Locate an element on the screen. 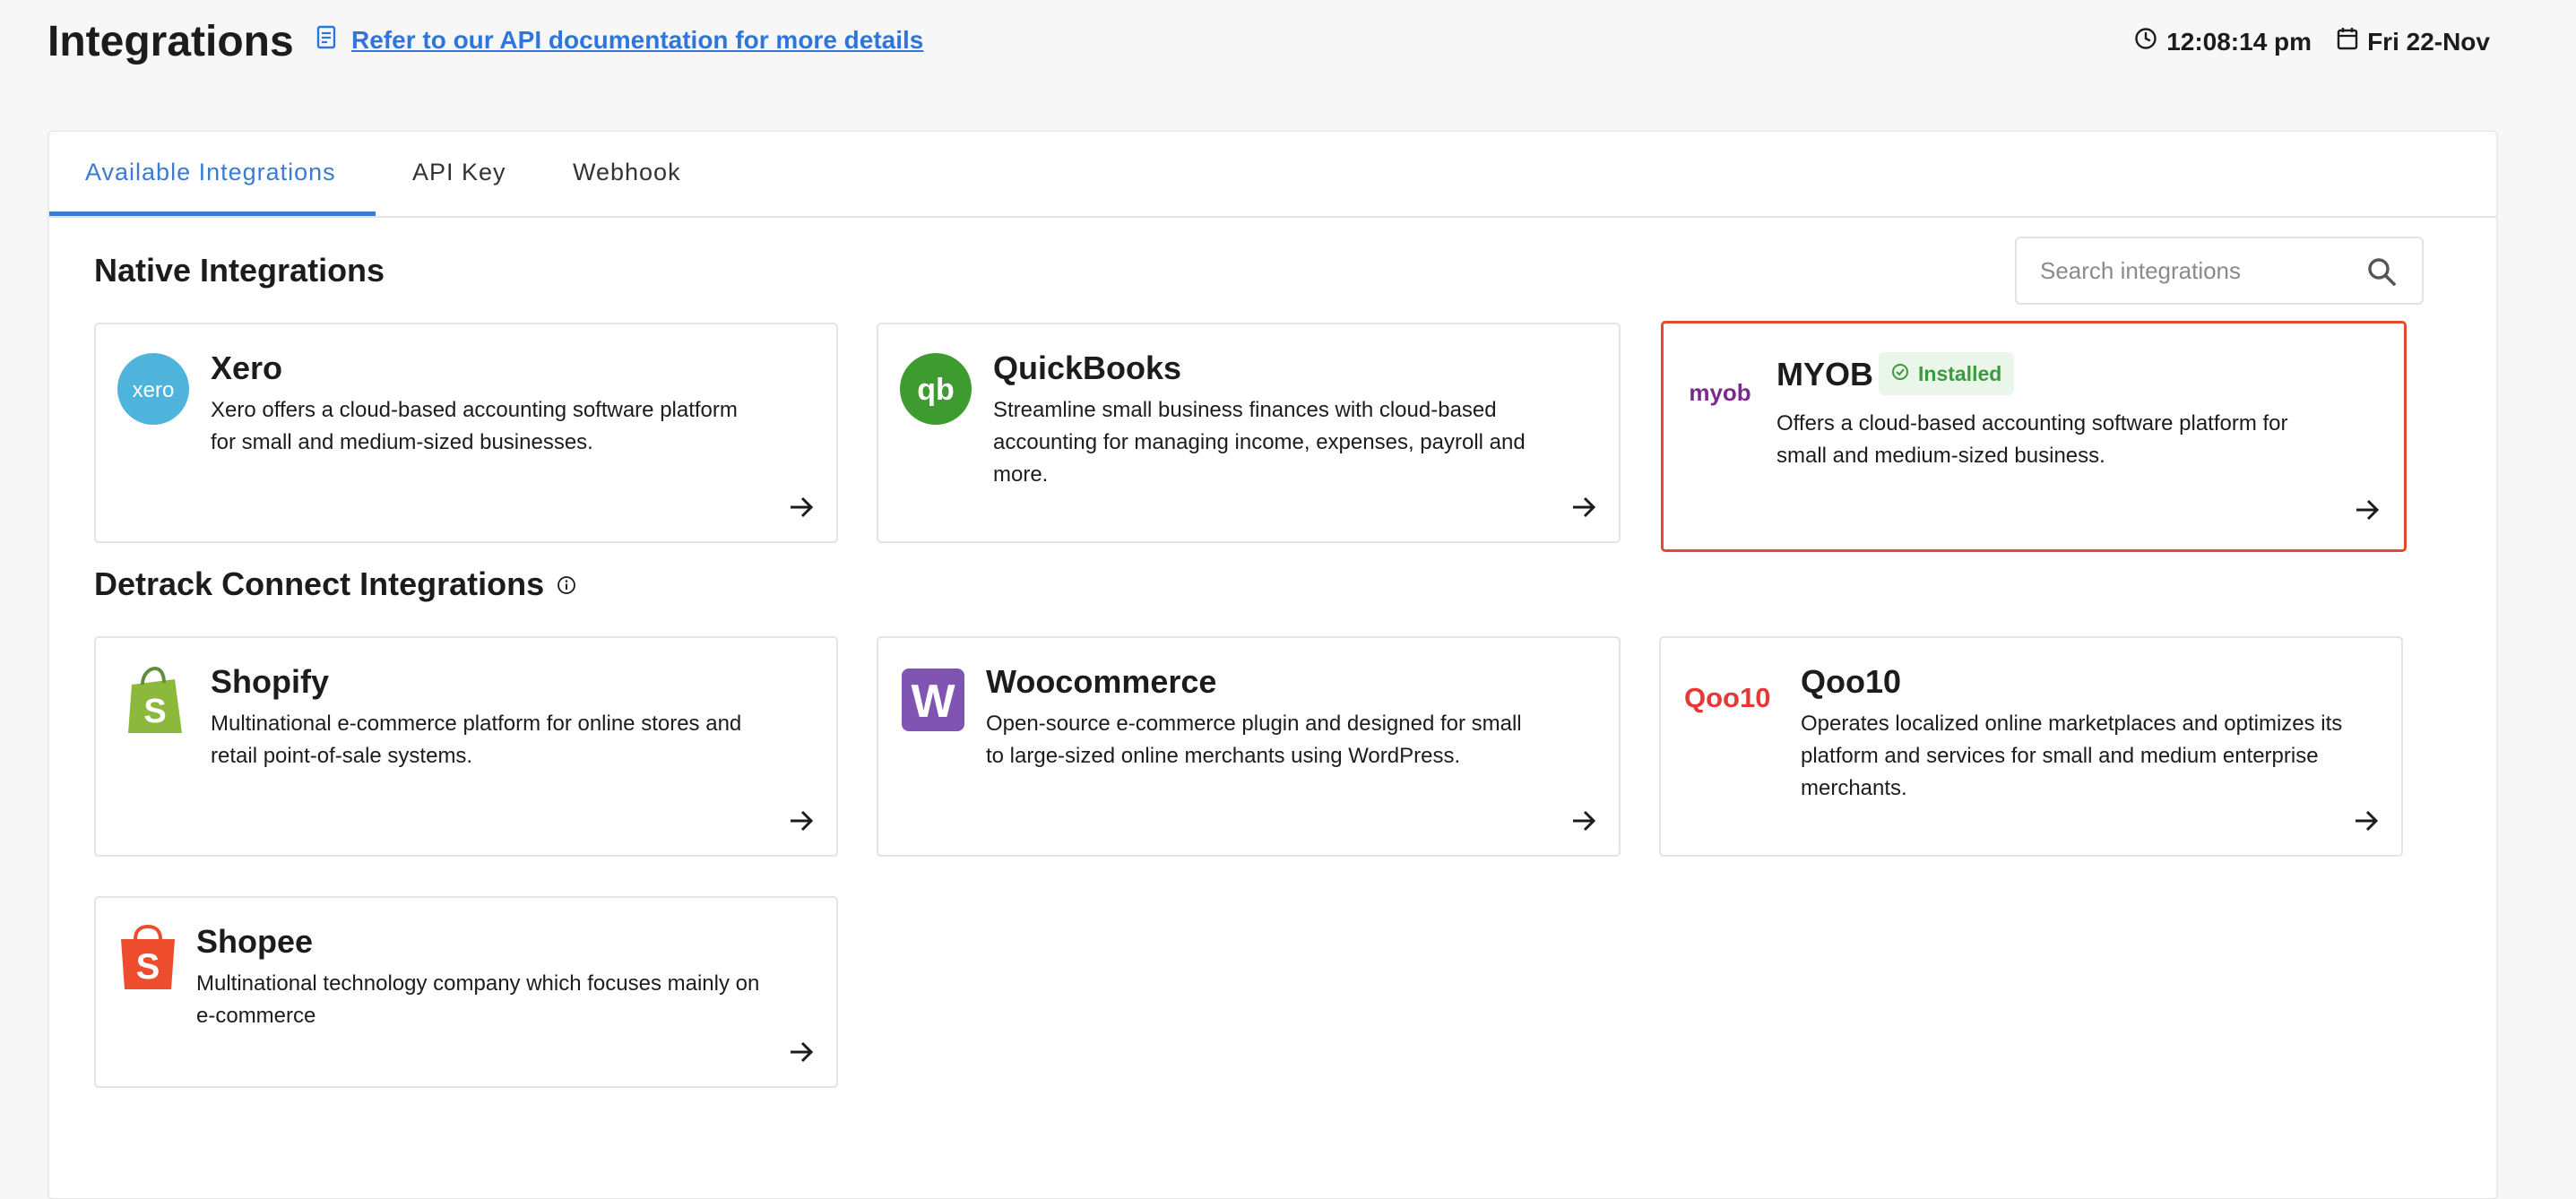  card-title: Qoo10 is located at coordinates (1851, 681).